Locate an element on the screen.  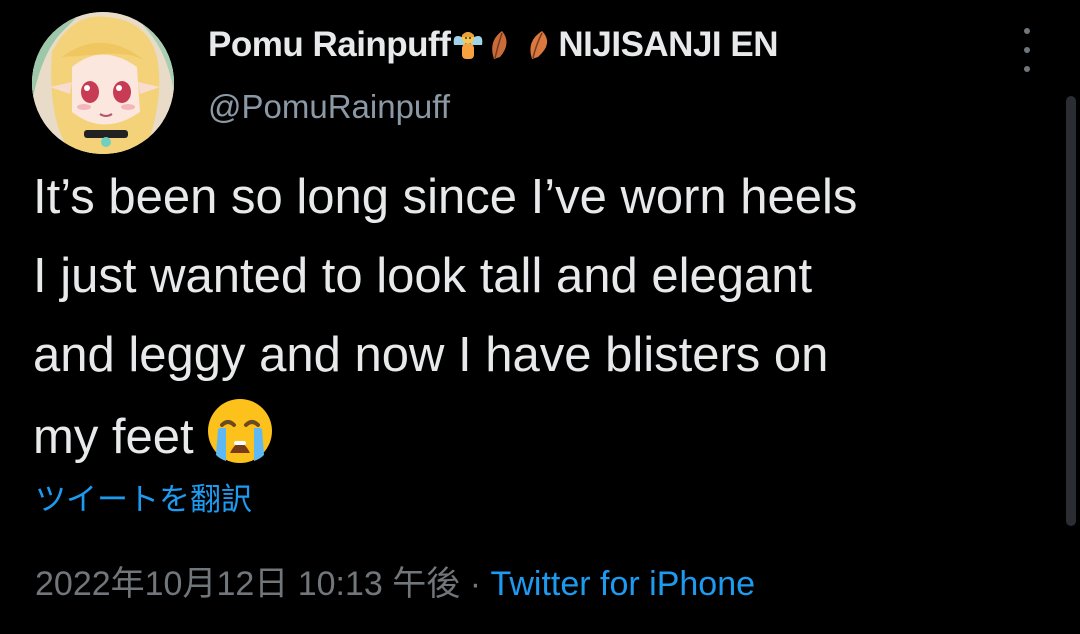
avatar-image is located at coordinates (103, 83).